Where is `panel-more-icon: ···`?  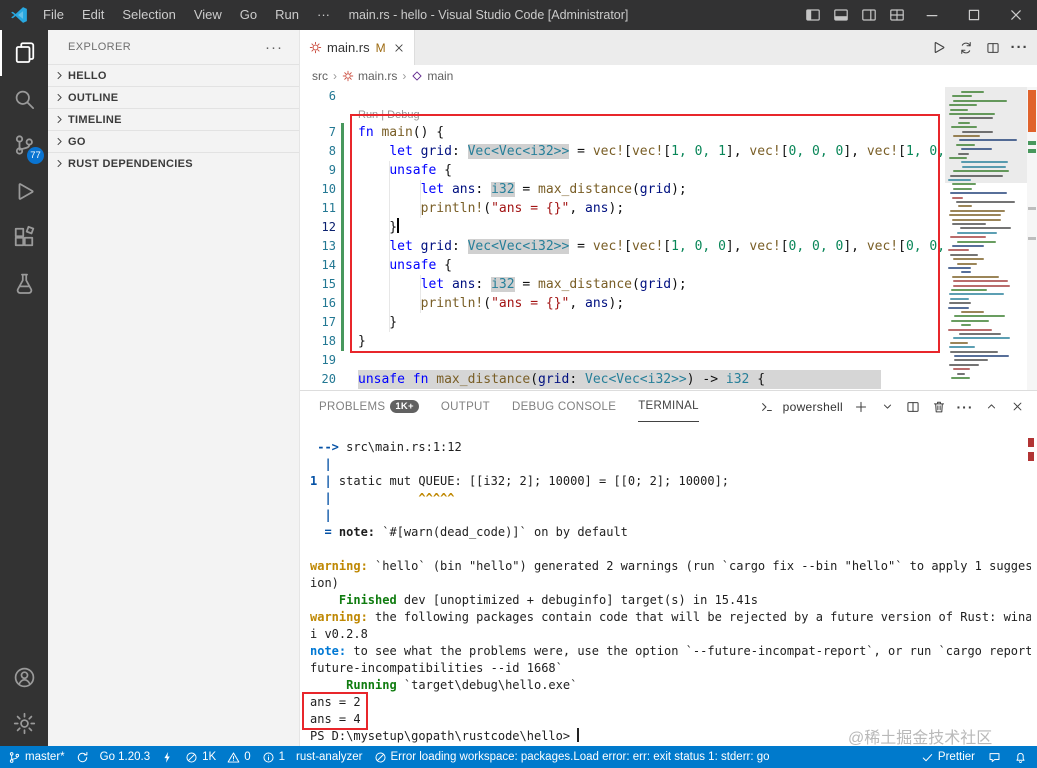 panel-more-icon: ··· is located at coordinates (965, 407).